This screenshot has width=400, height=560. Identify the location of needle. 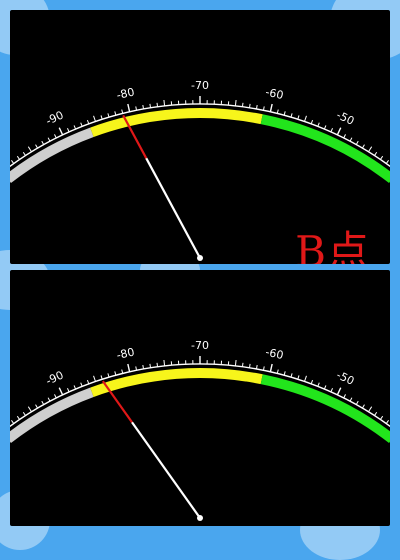
(166, 470).